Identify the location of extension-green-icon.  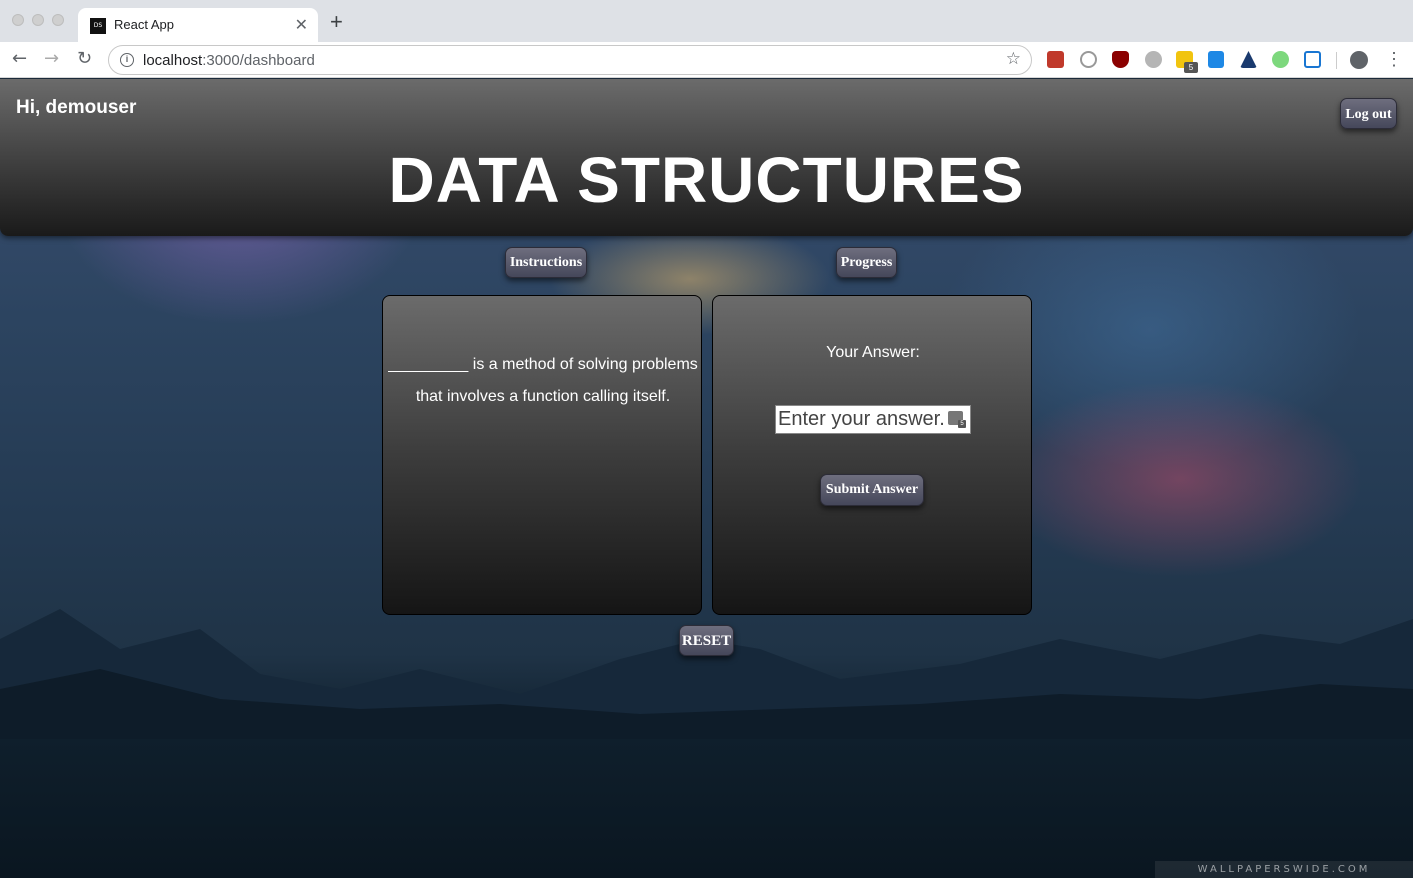
(1280, 59).